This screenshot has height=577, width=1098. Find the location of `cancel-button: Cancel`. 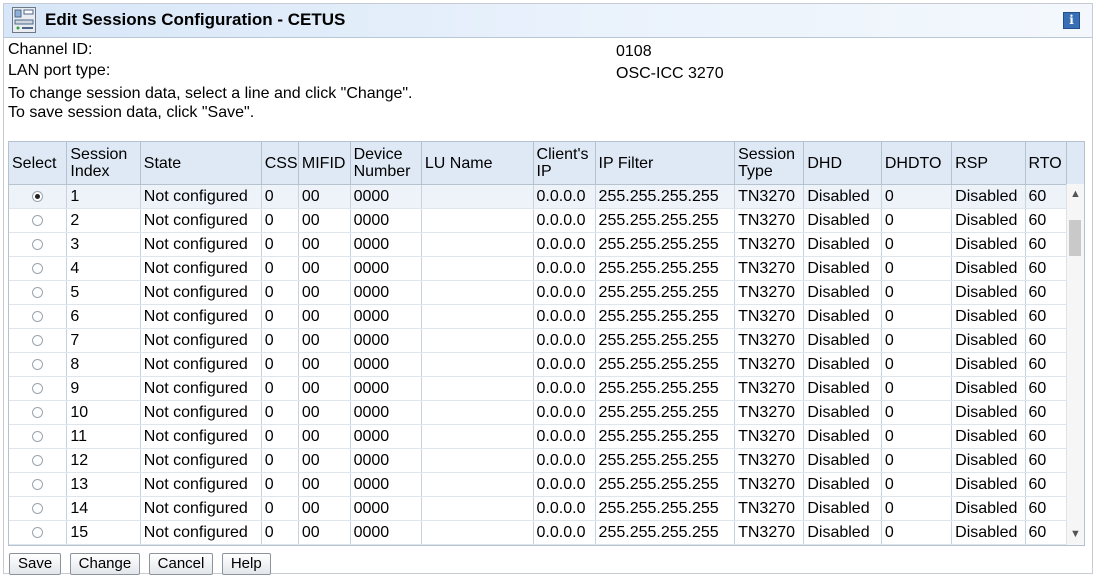

cancel-button: Cancel is located at coordinates (181, 564).